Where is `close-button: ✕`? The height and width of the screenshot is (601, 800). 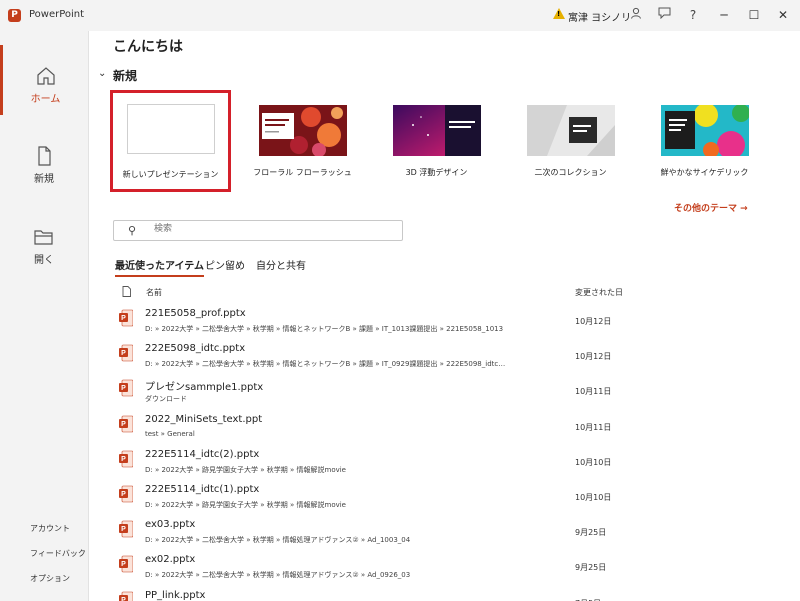
close-button: ✕ is located at coordinates (783, 15).